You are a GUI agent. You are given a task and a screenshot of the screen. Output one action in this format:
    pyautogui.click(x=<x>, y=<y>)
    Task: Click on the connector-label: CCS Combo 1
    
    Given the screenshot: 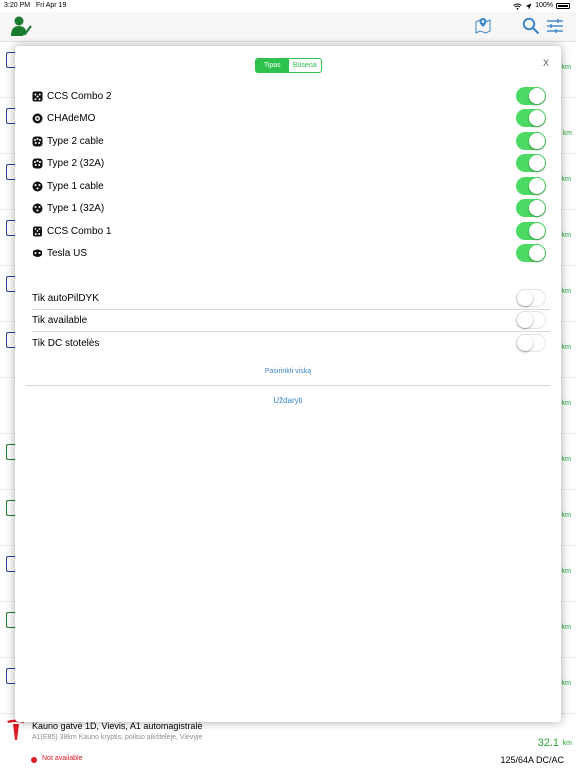 What is the action you would take?
    pyautogui.click(x=79, y=231)
    